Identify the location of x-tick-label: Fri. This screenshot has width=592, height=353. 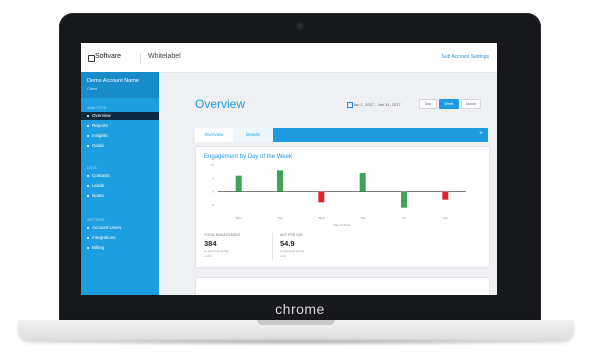
(404, 218).